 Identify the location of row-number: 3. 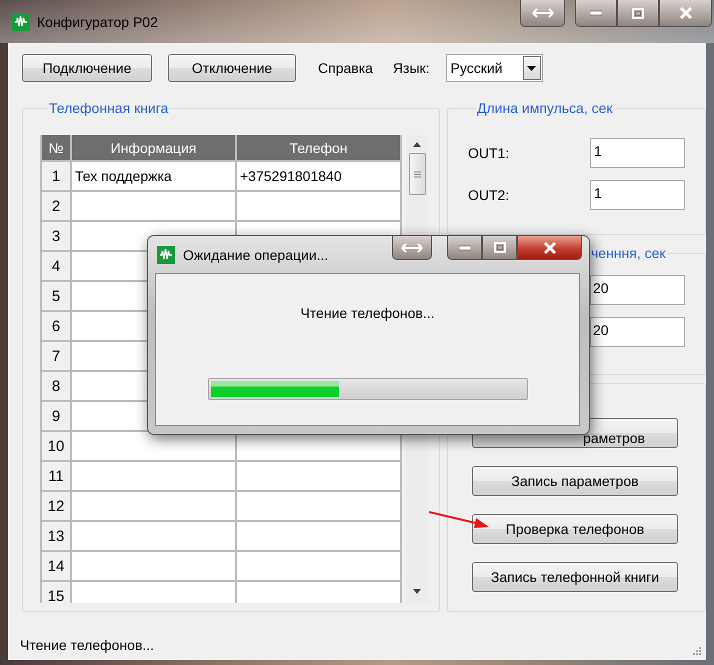
(56, 236).